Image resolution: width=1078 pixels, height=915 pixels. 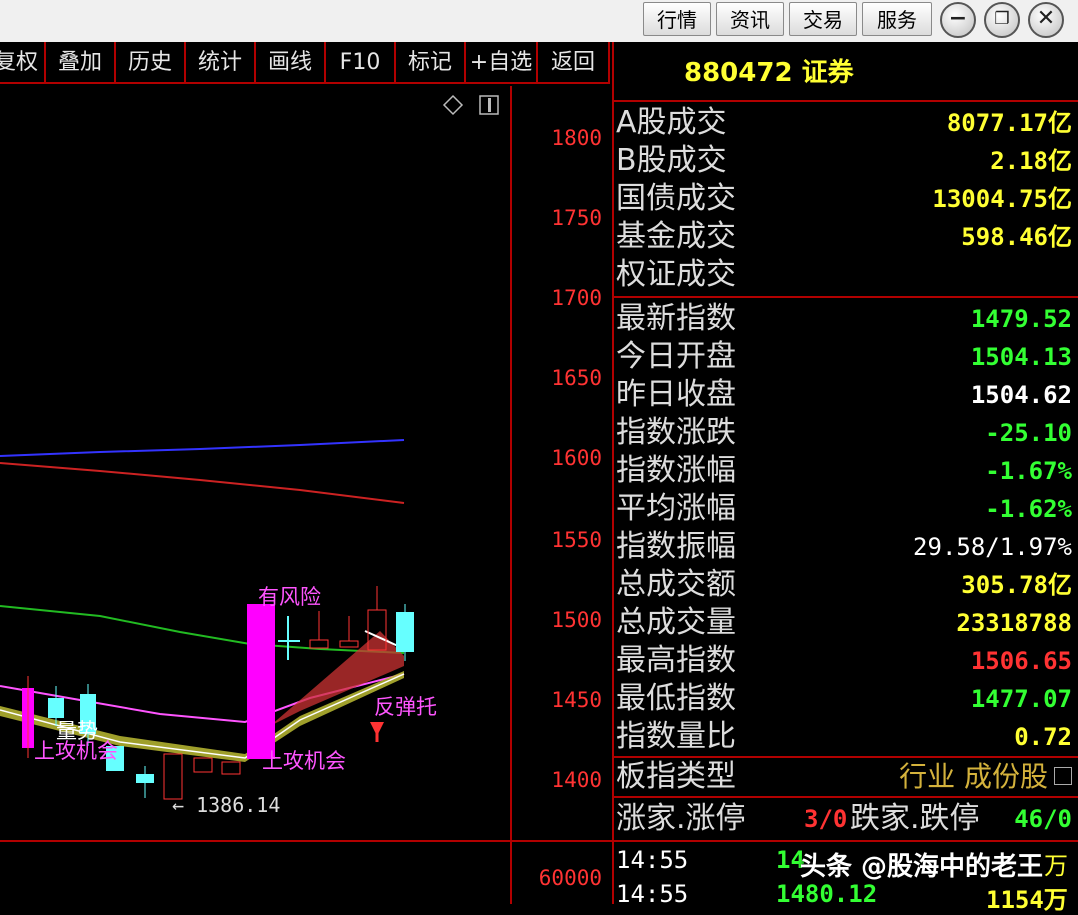 What do you see at coordinates (769, 73) in the screenshot?
I see `index-title: 880472 证券` at bounding box center [769, 73].